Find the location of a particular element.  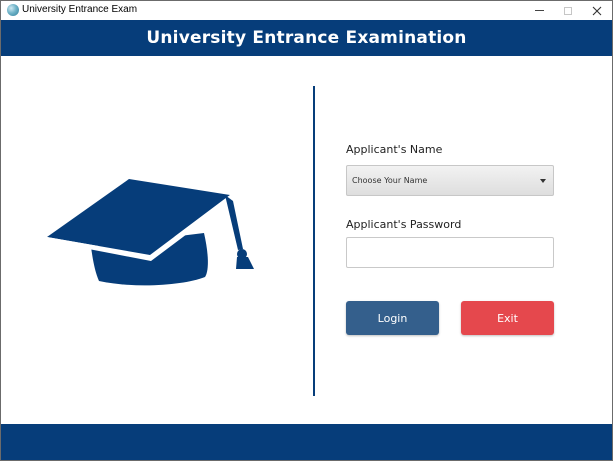

header-banner: University Entrance Examination is located at coordinates (306, 38).